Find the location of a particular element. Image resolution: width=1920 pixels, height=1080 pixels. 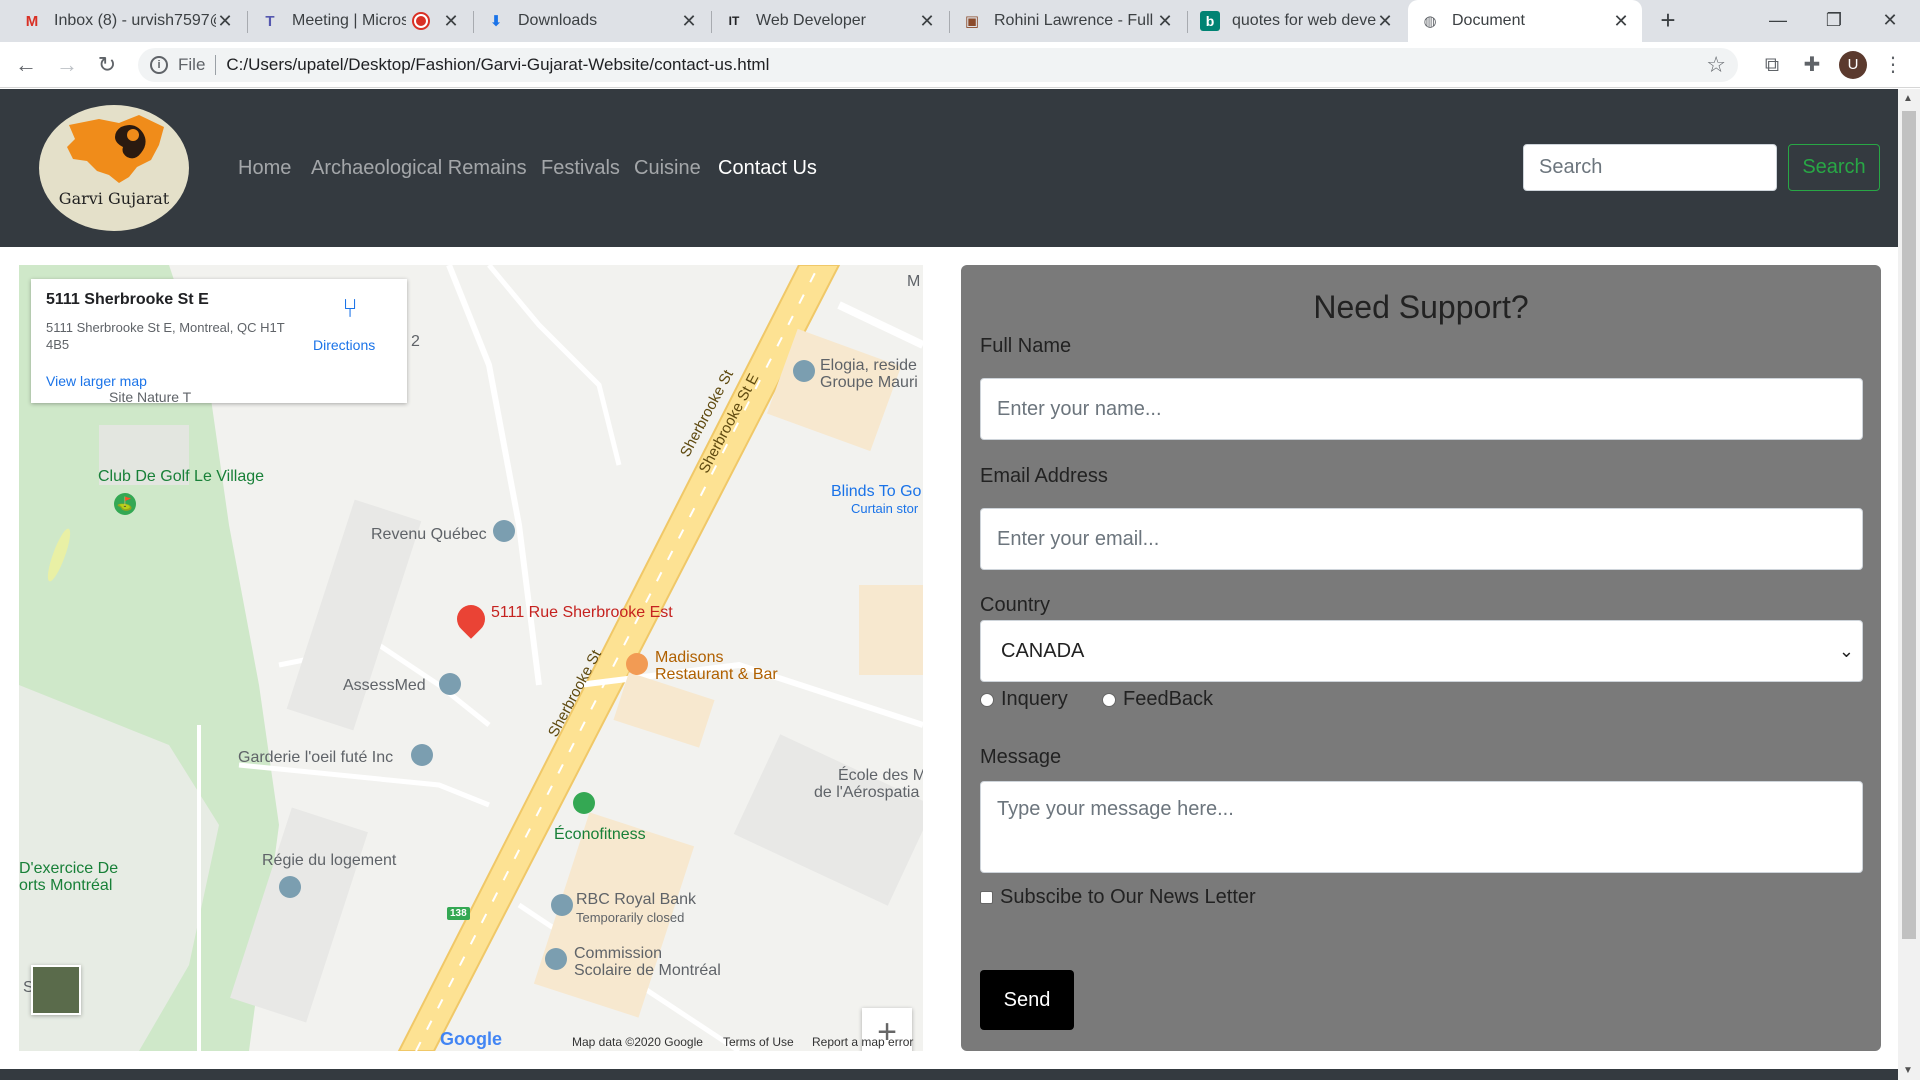

info-icon: i is located at coordinates (159, 65).